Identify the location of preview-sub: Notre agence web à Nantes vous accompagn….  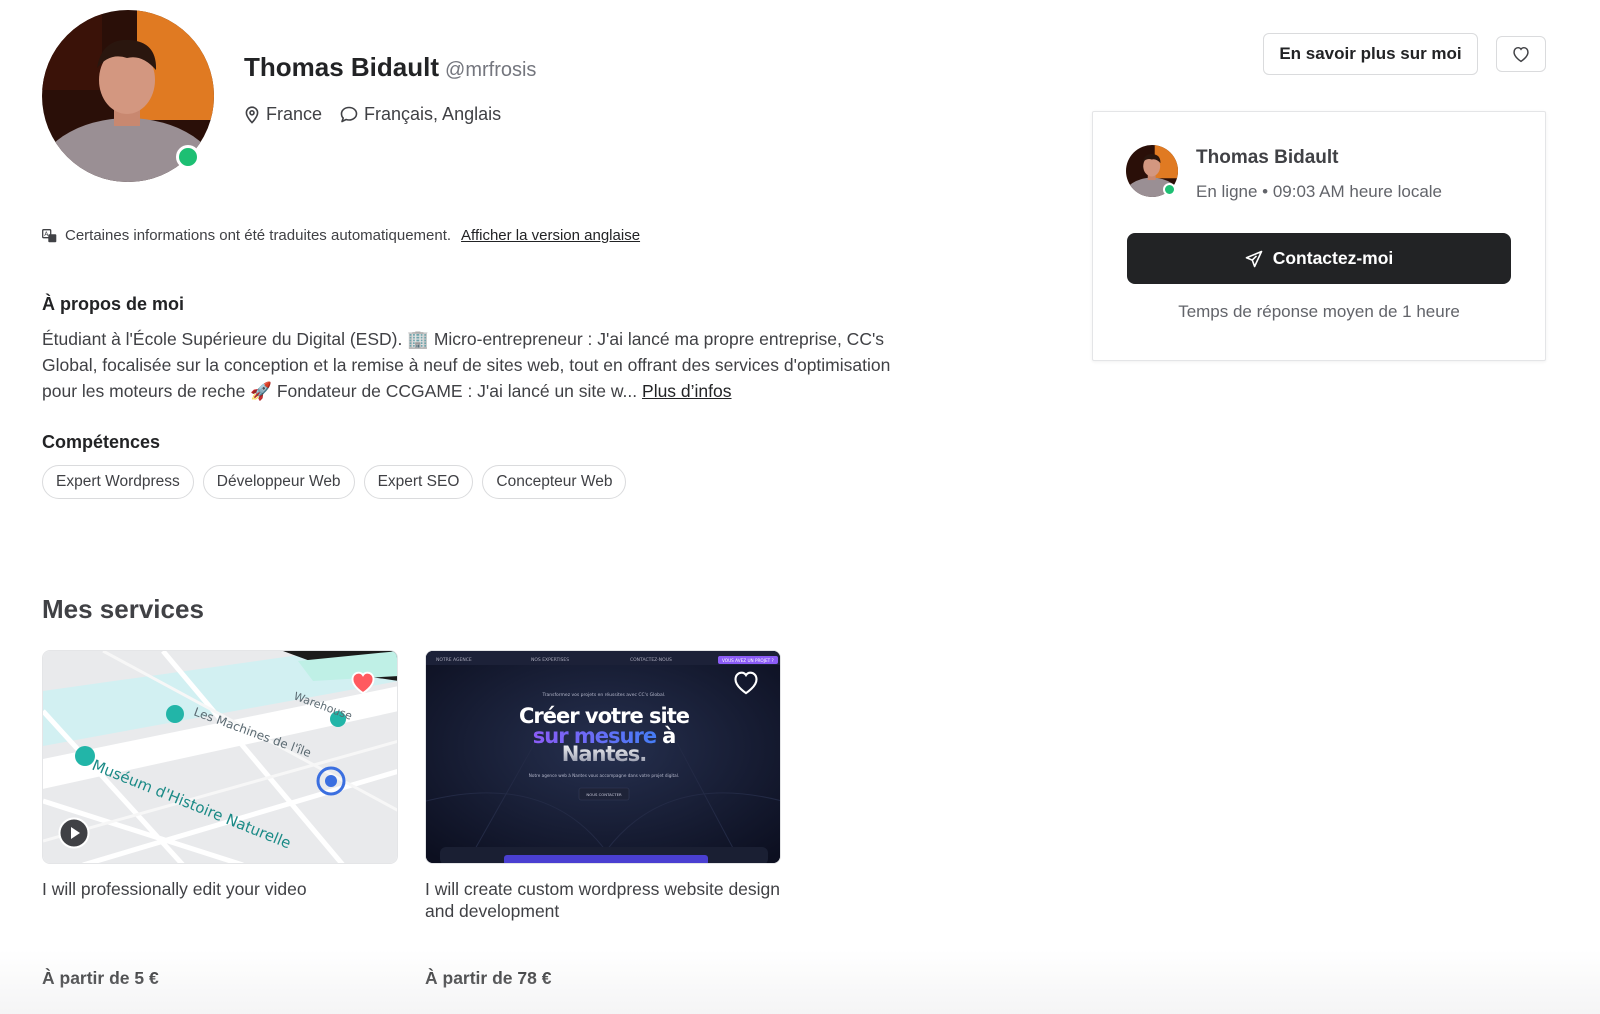
(604, 775).